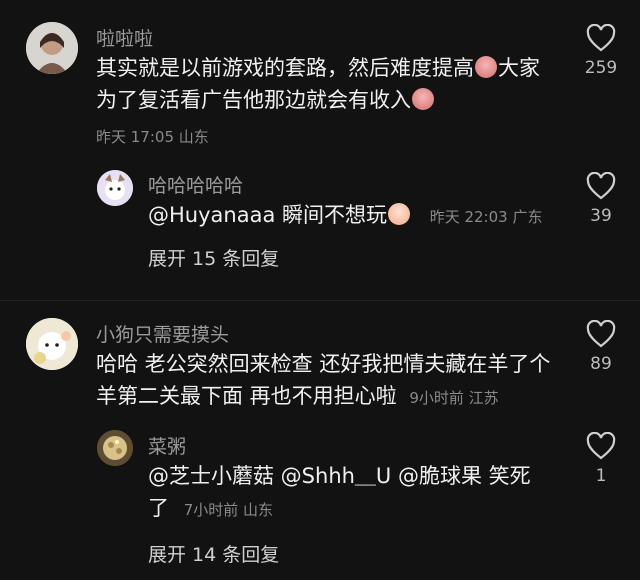  I want to click on like-count: 89, so click(601, 364).